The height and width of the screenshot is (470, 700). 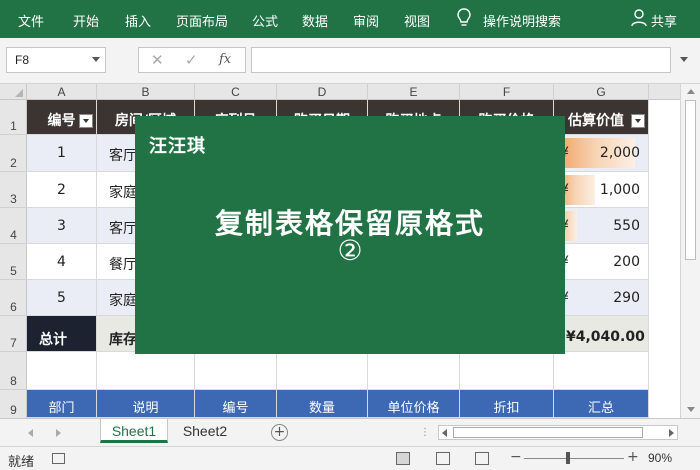 What do you see at coordinates (601, 334) in the screenshot?
I see `total-value-cell: ¥4,040.00` at bounding box center [601, 334].